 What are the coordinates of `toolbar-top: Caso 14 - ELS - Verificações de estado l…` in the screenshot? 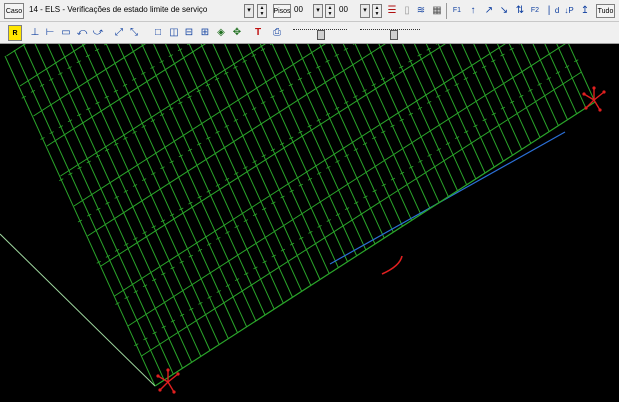 It's located at (309, 11).